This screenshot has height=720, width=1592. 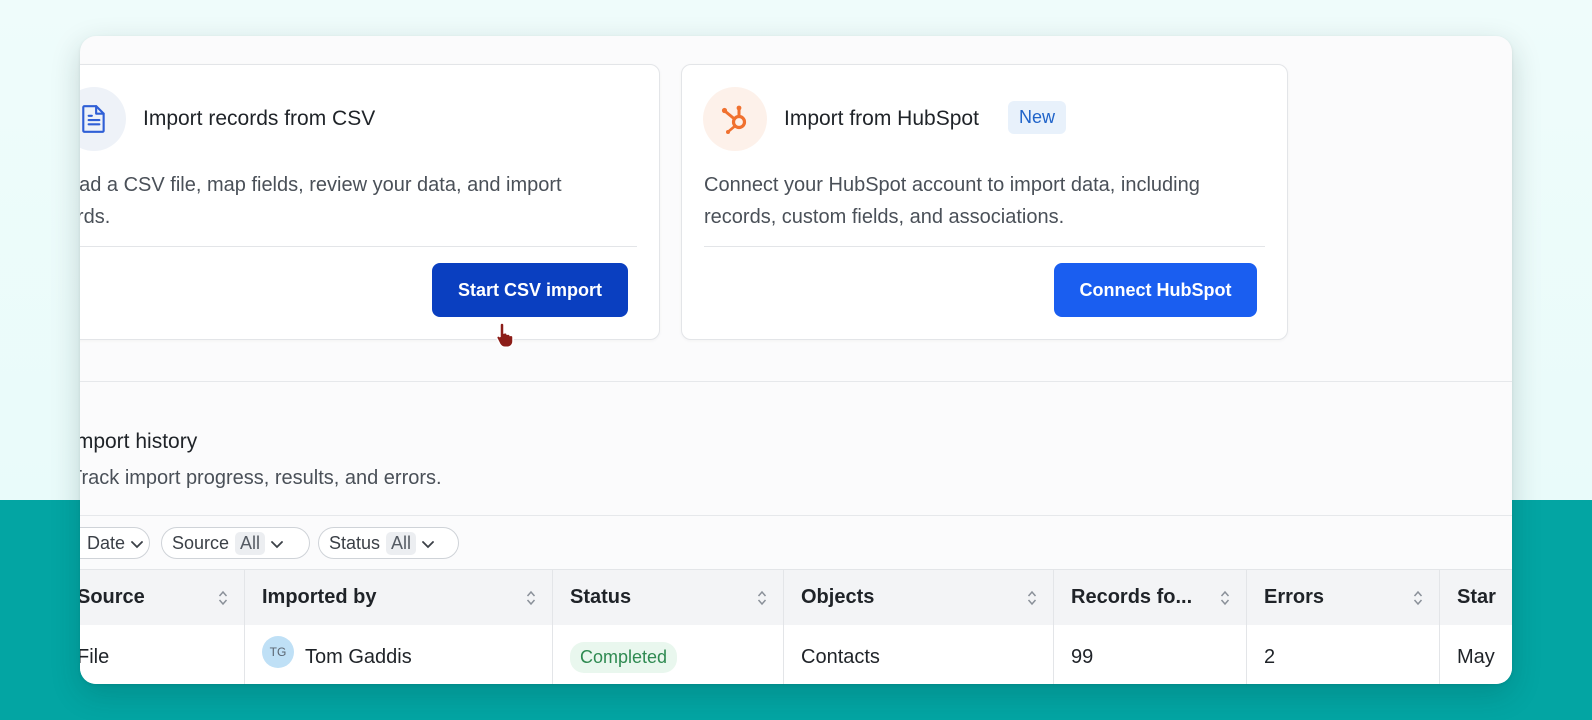 What do you see at coordinates (1294, 597) in the screenshot?
I see `column-label: Errors` at bounding box center [1294, 597].